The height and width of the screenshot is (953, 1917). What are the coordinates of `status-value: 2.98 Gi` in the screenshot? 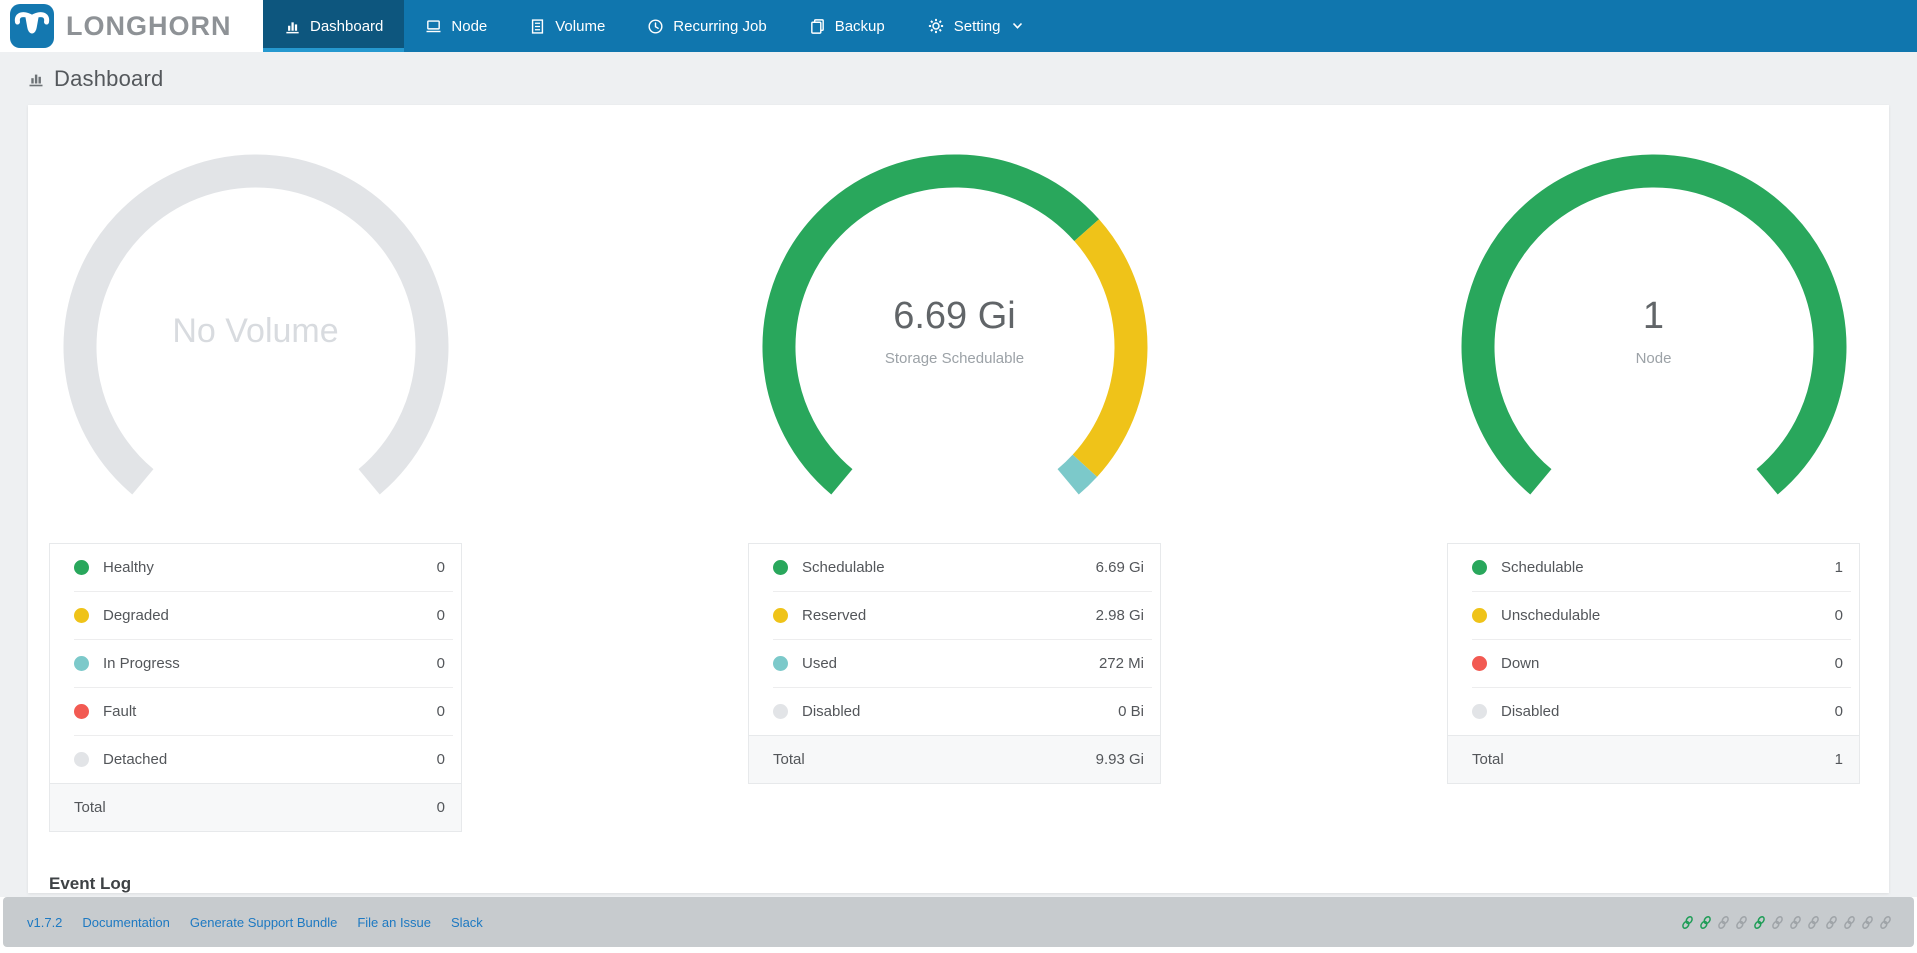 It's located at (1119, 615).